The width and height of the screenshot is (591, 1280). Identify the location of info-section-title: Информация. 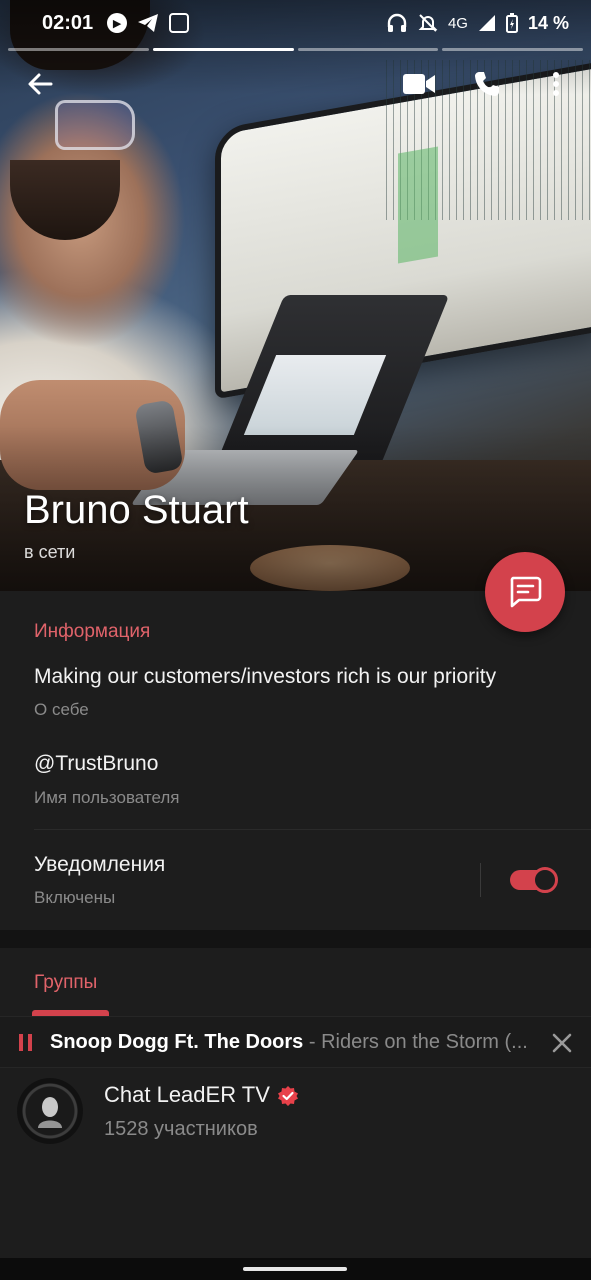
(92, 631).